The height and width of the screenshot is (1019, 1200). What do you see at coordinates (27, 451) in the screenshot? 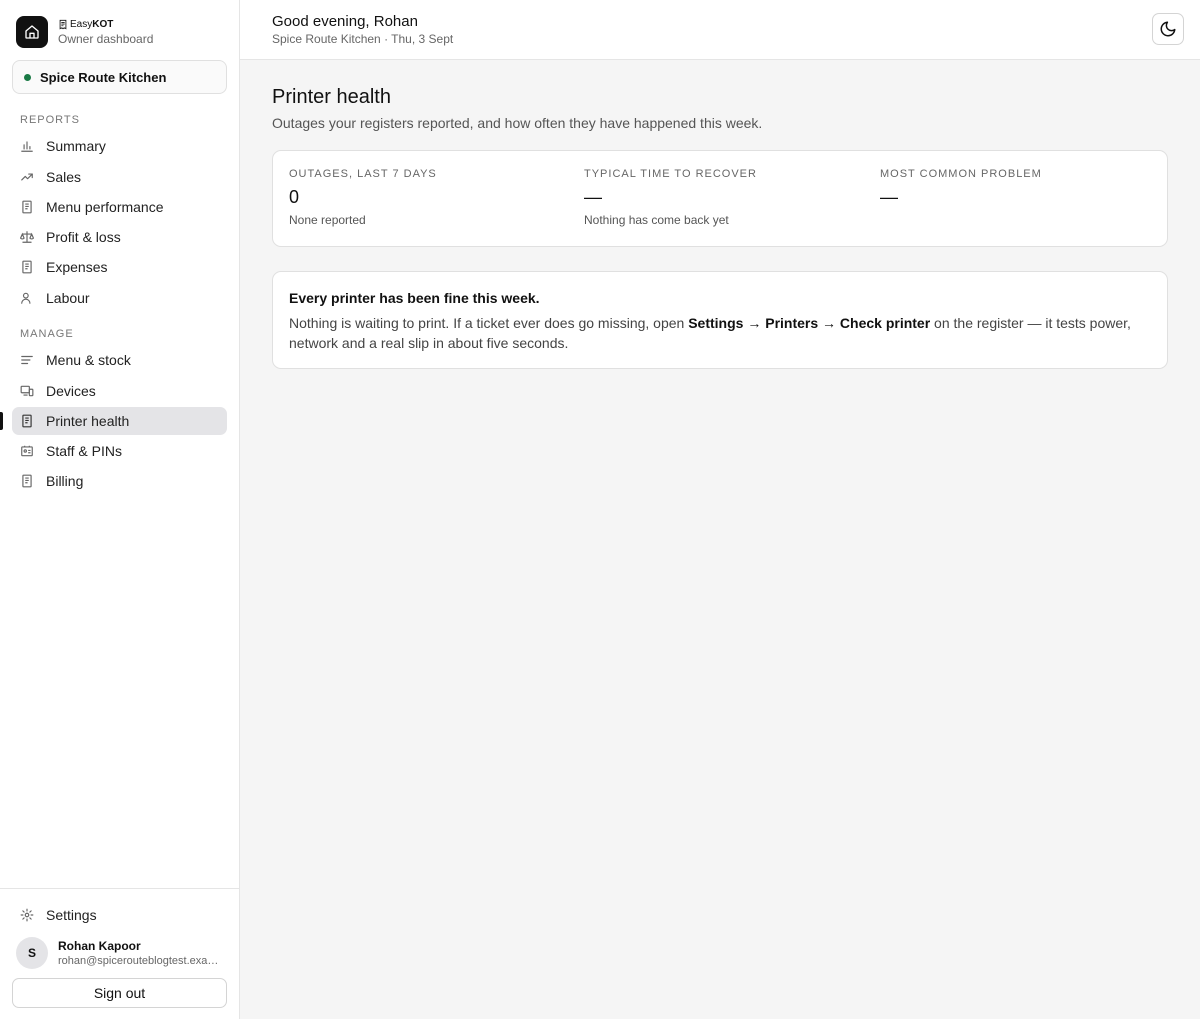
I see `id-card-icon` at bounding box center [27, 451].